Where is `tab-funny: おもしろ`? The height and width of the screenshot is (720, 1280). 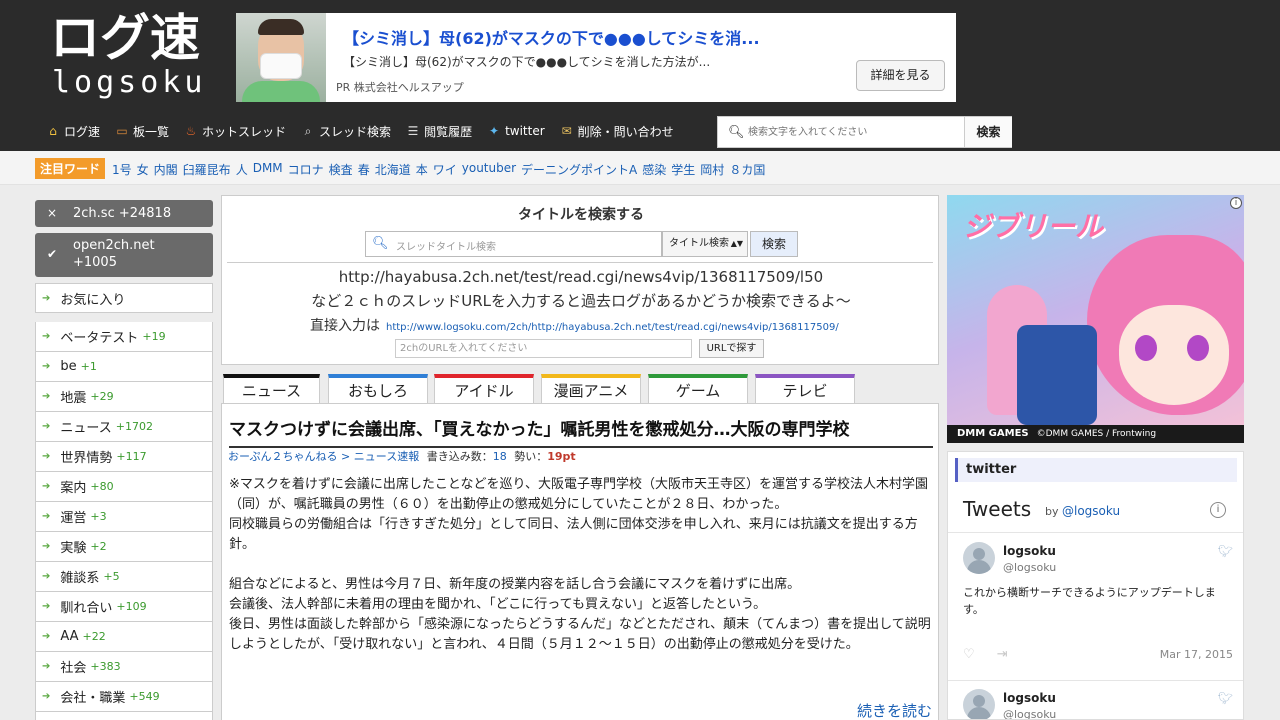 tab-funny: おもしろ is located at coordinates (378, 389).